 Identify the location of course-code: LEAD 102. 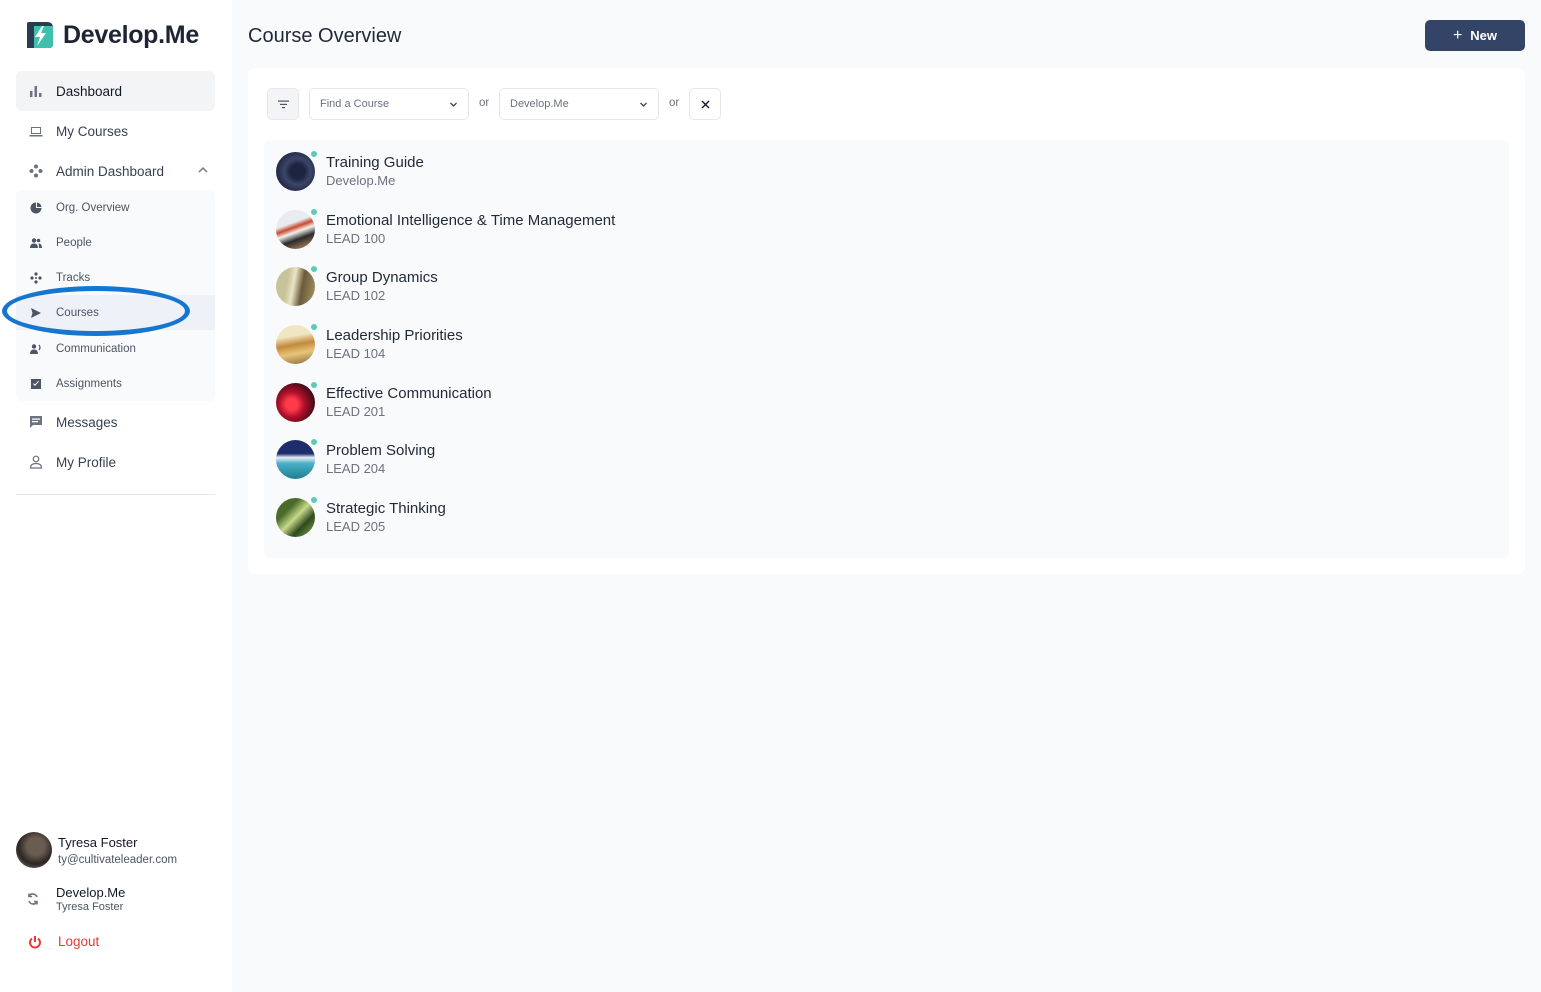
(356, 295).